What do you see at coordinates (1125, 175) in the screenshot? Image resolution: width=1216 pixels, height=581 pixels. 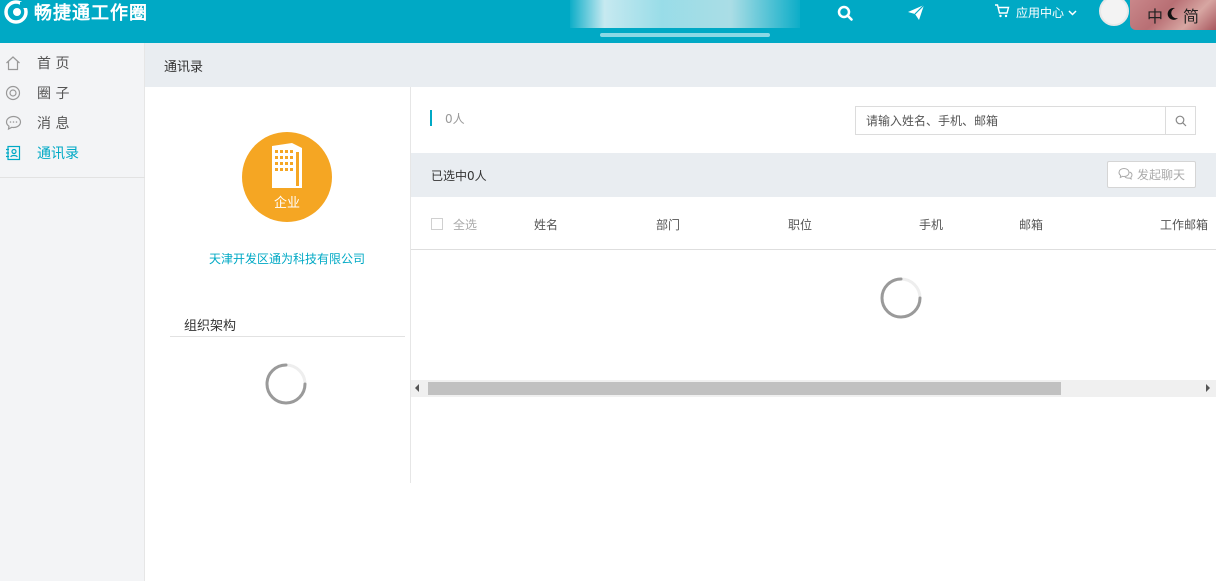 I see `chat-icon` at bounding box center [1125, 175].